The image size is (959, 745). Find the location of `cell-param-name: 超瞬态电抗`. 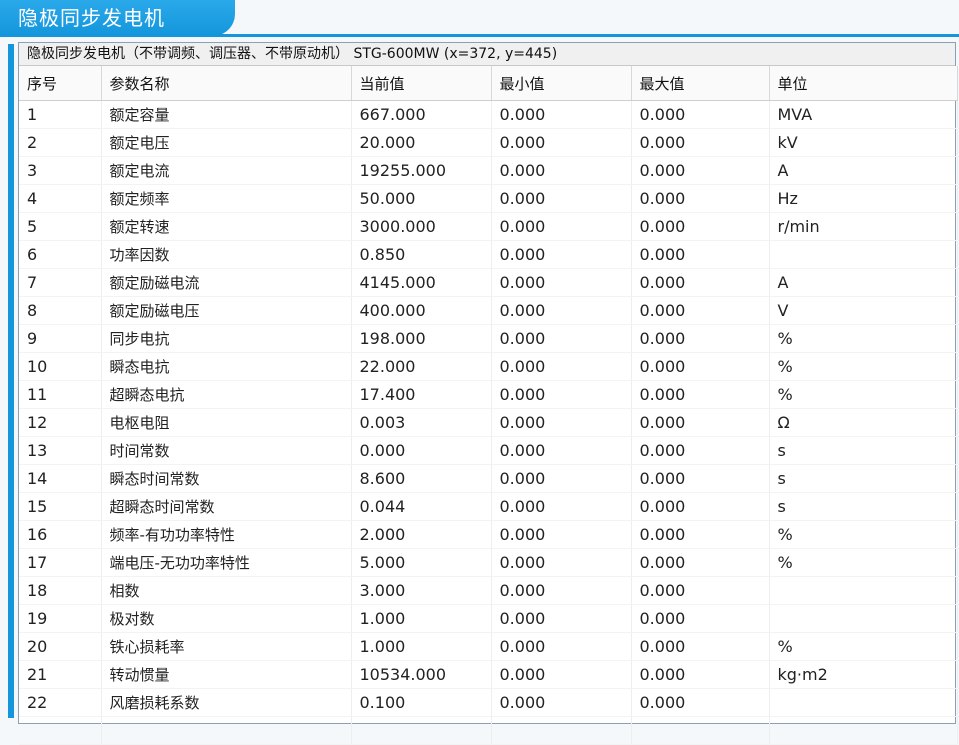

cell-param-name: 超瞬态电抗 is located at coordinates (226, 394).